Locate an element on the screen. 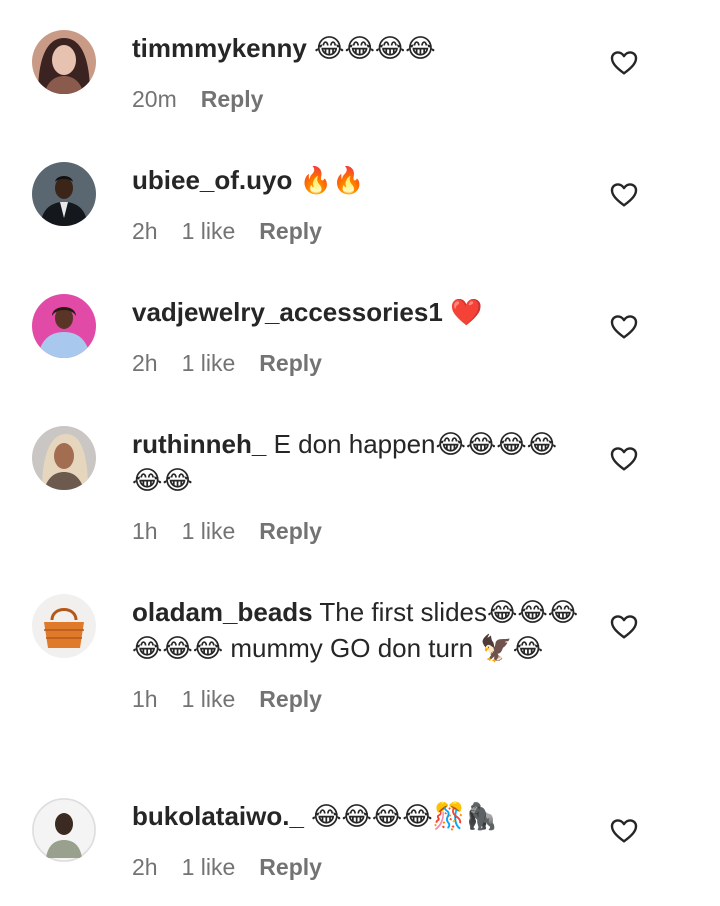 Image resolution: width=720 pixels, height=906 pixels. comment-text: ubiee_of.uyo 🔥🔥 is located at coordinates (358, 180).